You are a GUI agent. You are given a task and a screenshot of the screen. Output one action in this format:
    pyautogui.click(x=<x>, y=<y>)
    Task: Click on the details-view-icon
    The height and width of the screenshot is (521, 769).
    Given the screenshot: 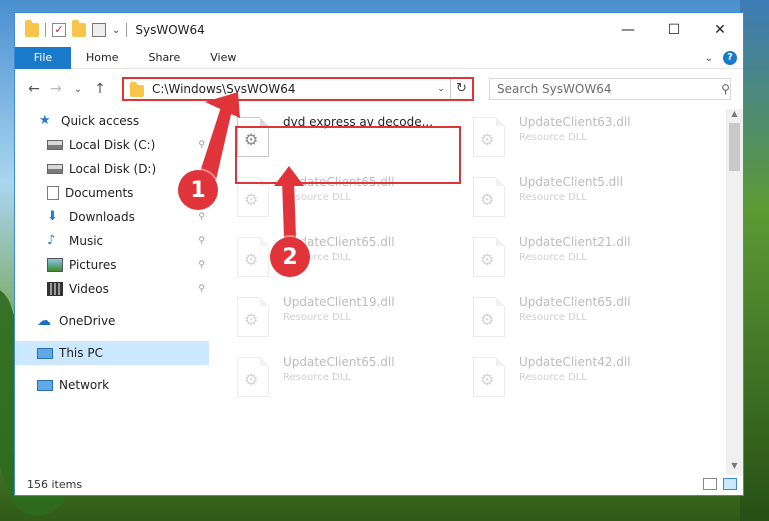 What is the action you would take?
    pyautogui.click(x=710, y=484)
    